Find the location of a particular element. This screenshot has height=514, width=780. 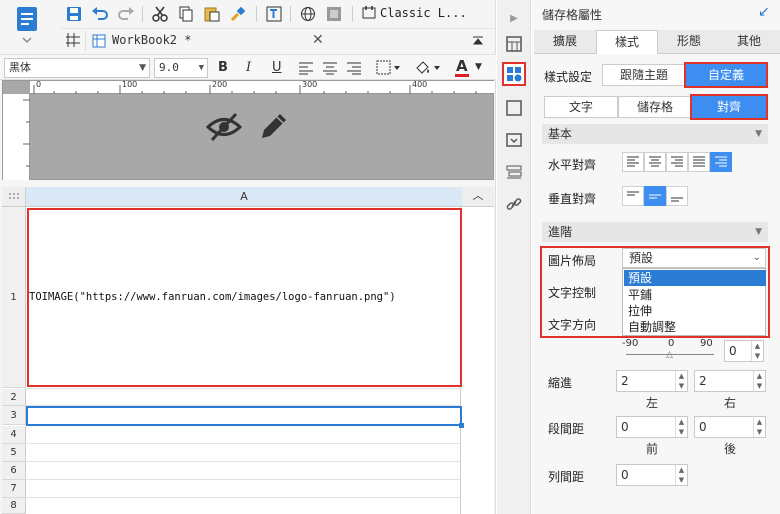

row-header: 6 is located at coordinates (14, 471).